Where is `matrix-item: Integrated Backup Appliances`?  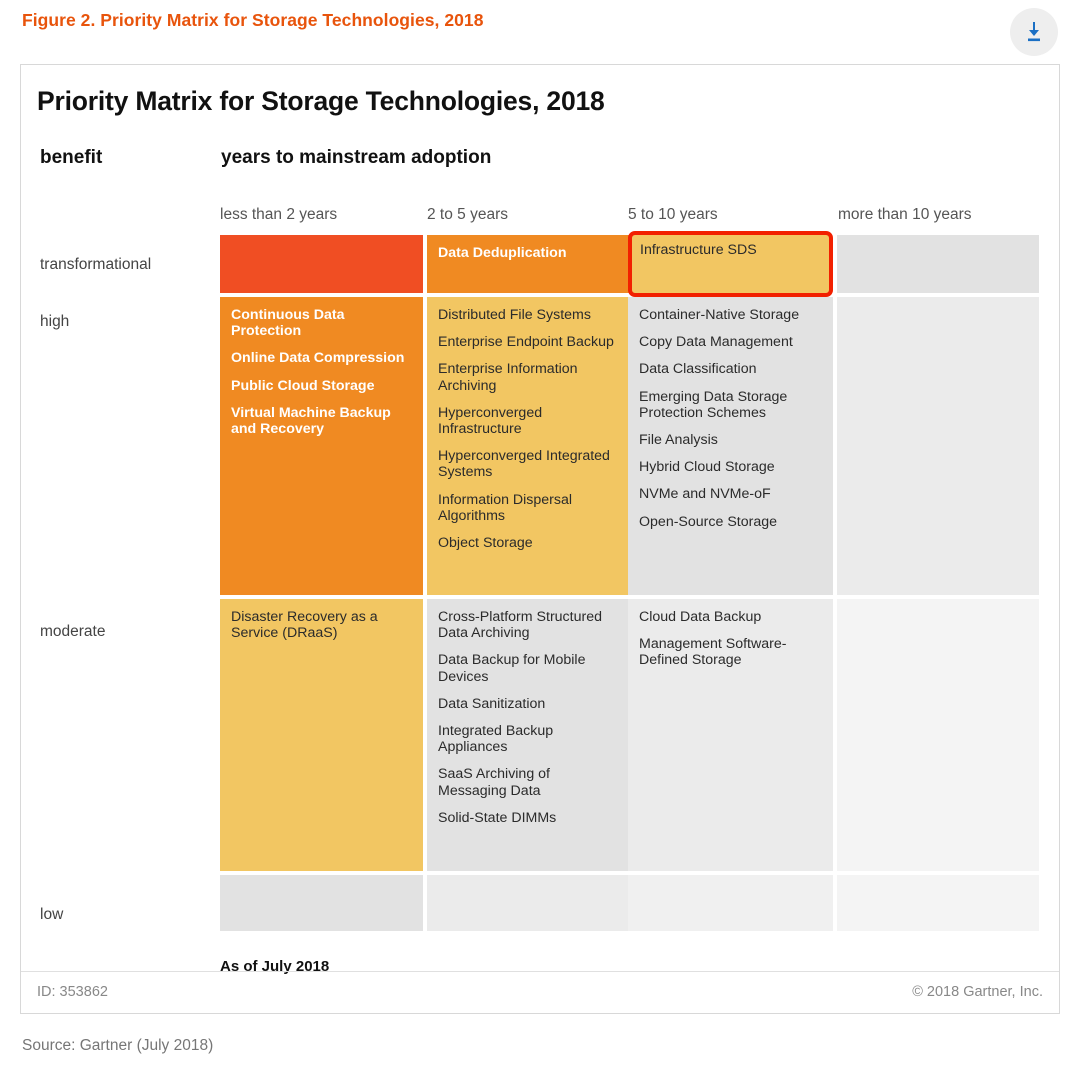 matrix-item: Integrated Backup Appliances is located at coordinates (496, 739).